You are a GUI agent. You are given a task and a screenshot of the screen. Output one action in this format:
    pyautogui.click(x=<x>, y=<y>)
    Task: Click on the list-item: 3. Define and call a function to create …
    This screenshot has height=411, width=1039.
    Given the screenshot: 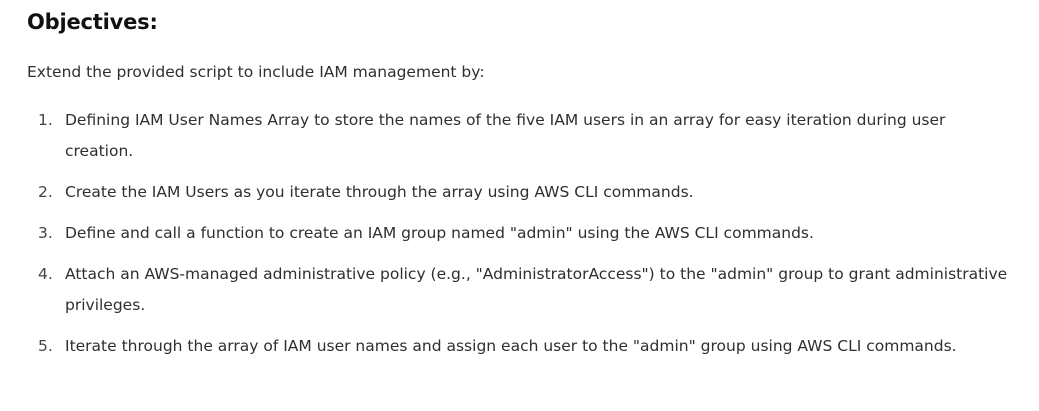 What is the action you would take?
    pyautogui.click(x=519, y=233)
    